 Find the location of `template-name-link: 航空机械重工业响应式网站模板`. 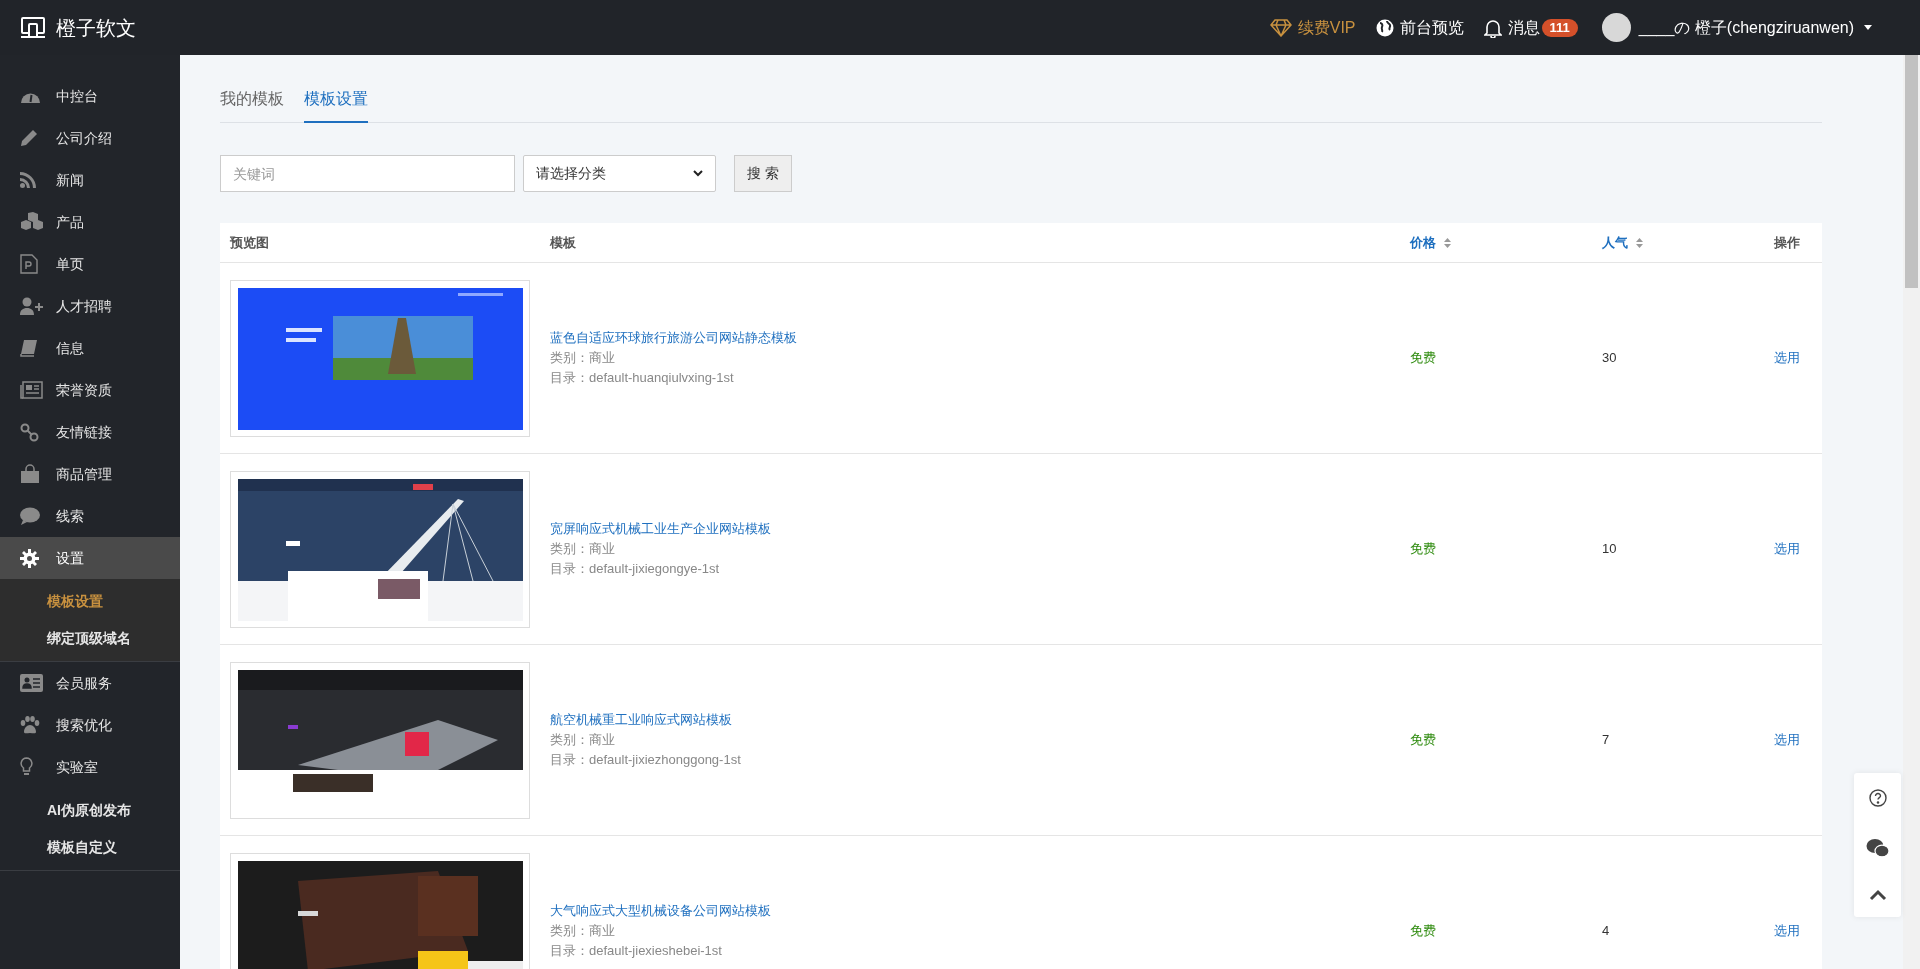

template-name-link: 航空机械重工业响应式网站模板 is located at coordinates (641, 720).